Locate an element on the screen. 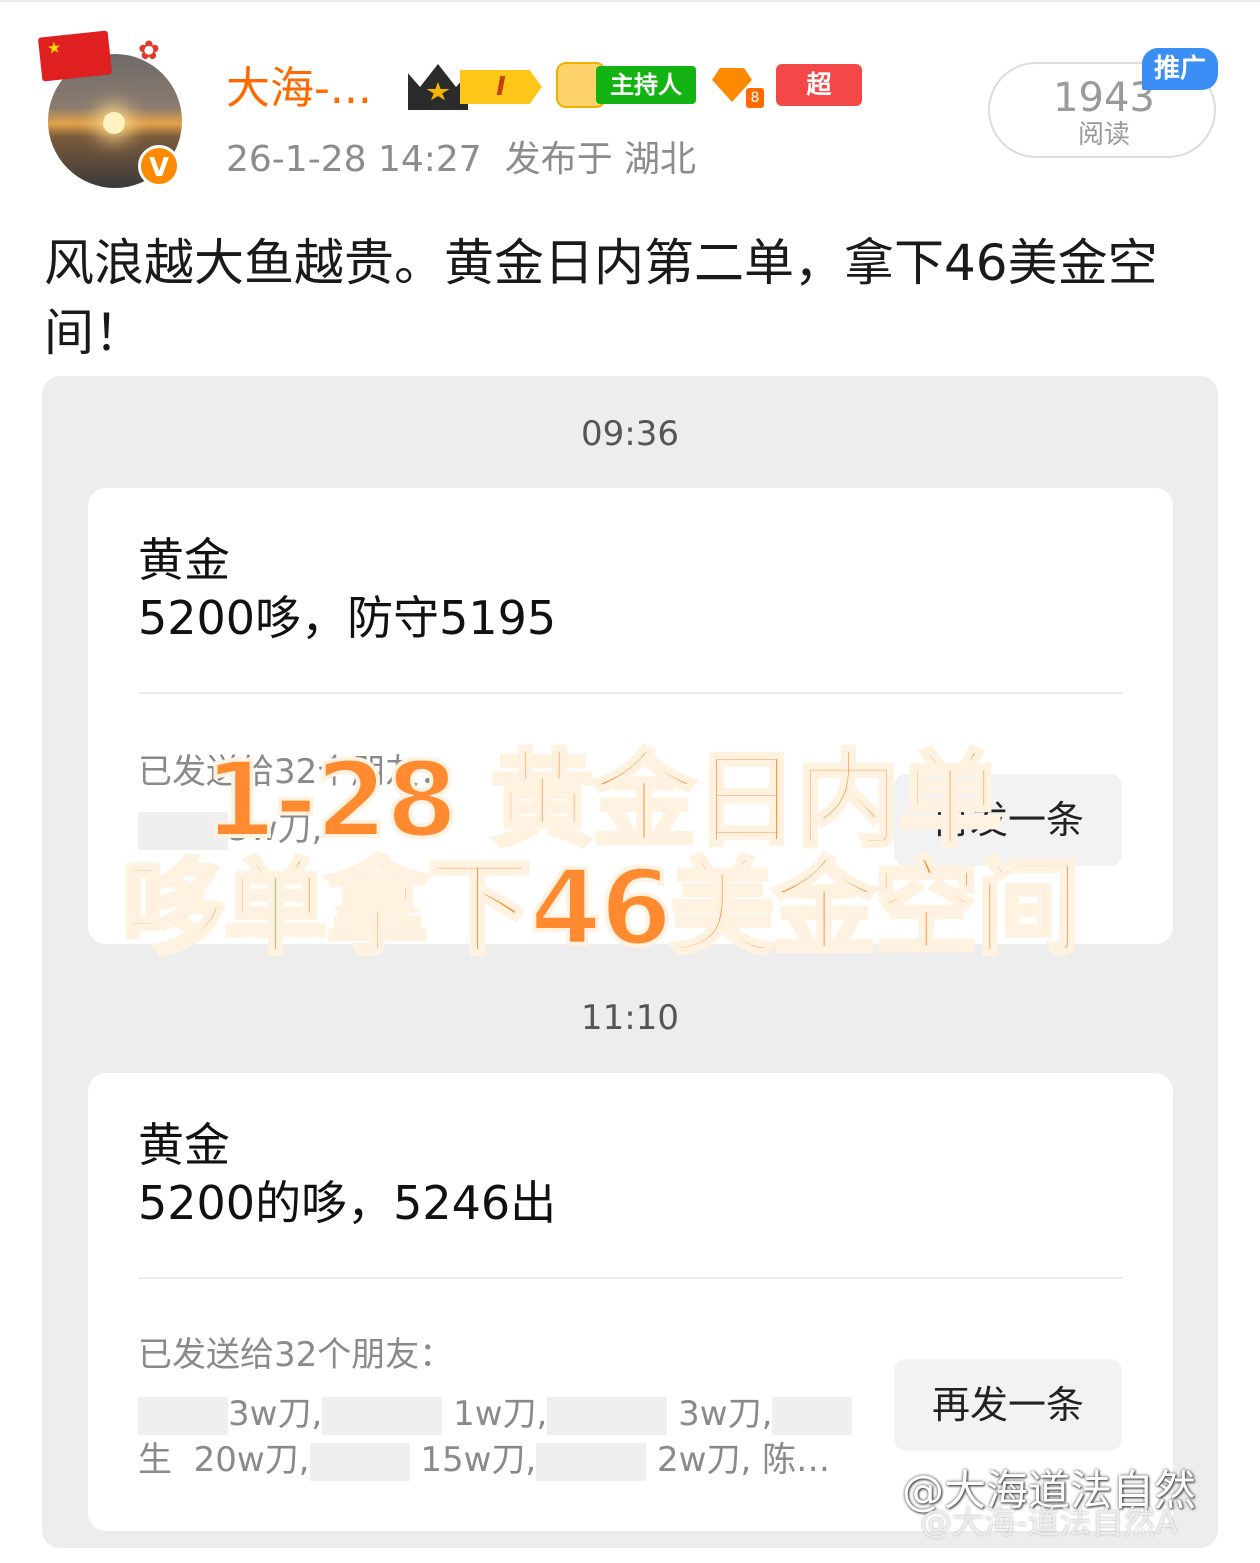  message-body: 5200的哆，5246出 is located at coordinates (347, 1203).